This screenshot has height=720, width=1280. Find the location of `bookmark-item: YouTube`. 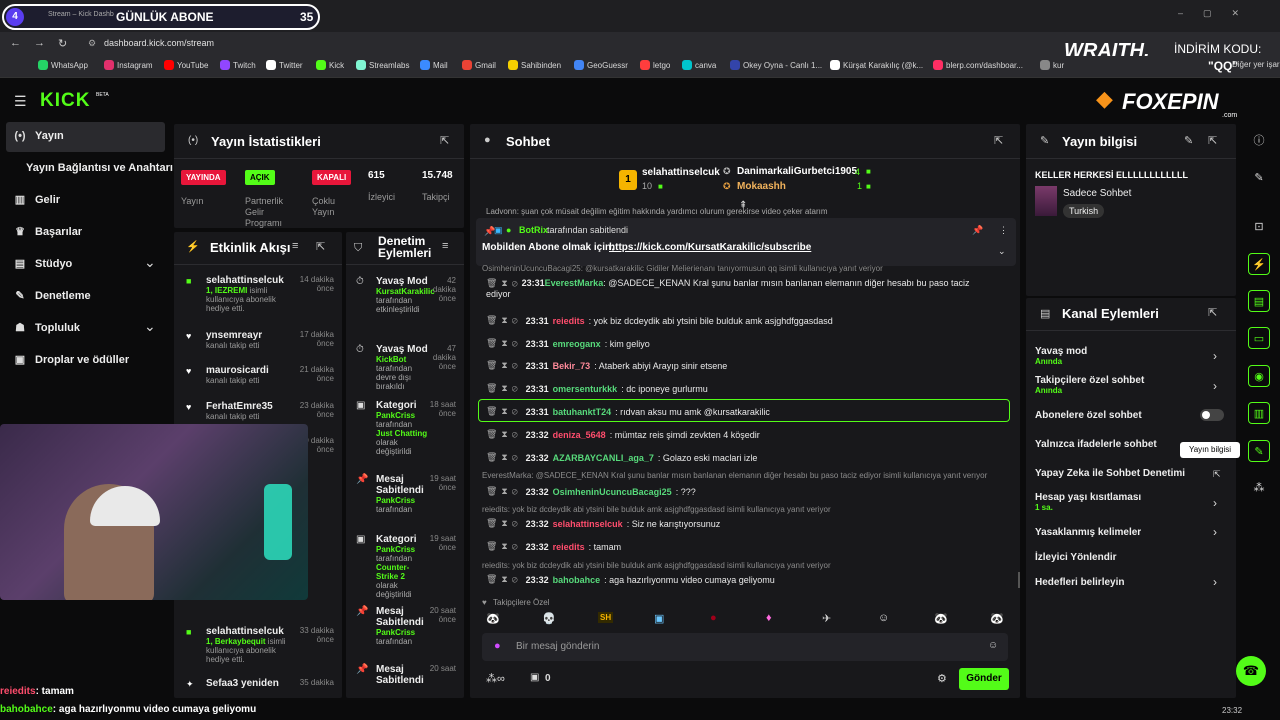

bookmark-item: YouTube is located at coordinates (186, 65).